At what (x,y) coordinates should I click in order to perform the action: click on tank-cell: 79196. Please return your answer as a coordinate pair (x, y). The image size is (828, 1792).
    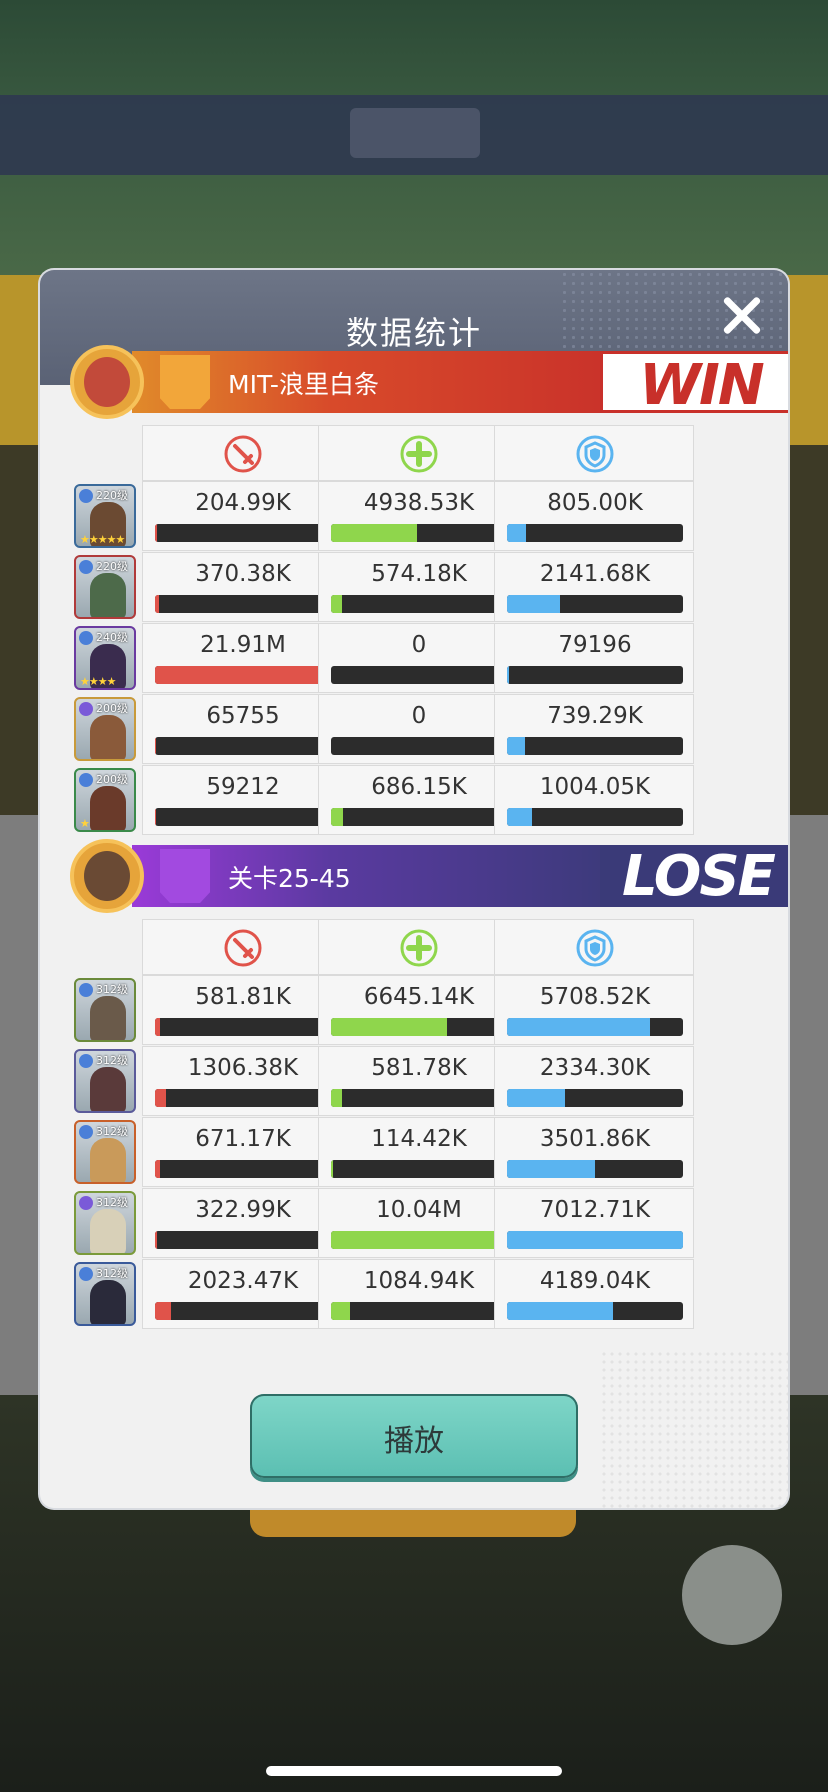
    Looking at the image, I should click on (594, 658).